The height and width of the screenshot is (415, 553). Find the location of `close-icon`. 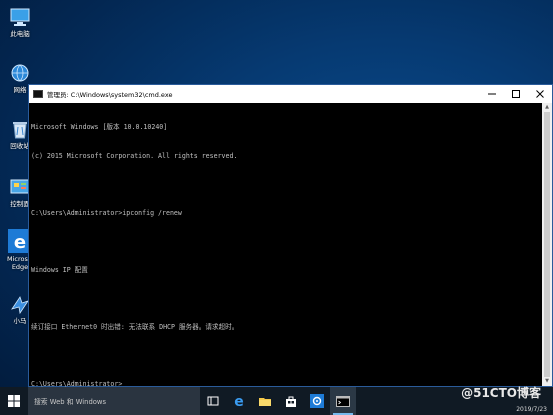

close-icon is located at coordinates (540, 94).